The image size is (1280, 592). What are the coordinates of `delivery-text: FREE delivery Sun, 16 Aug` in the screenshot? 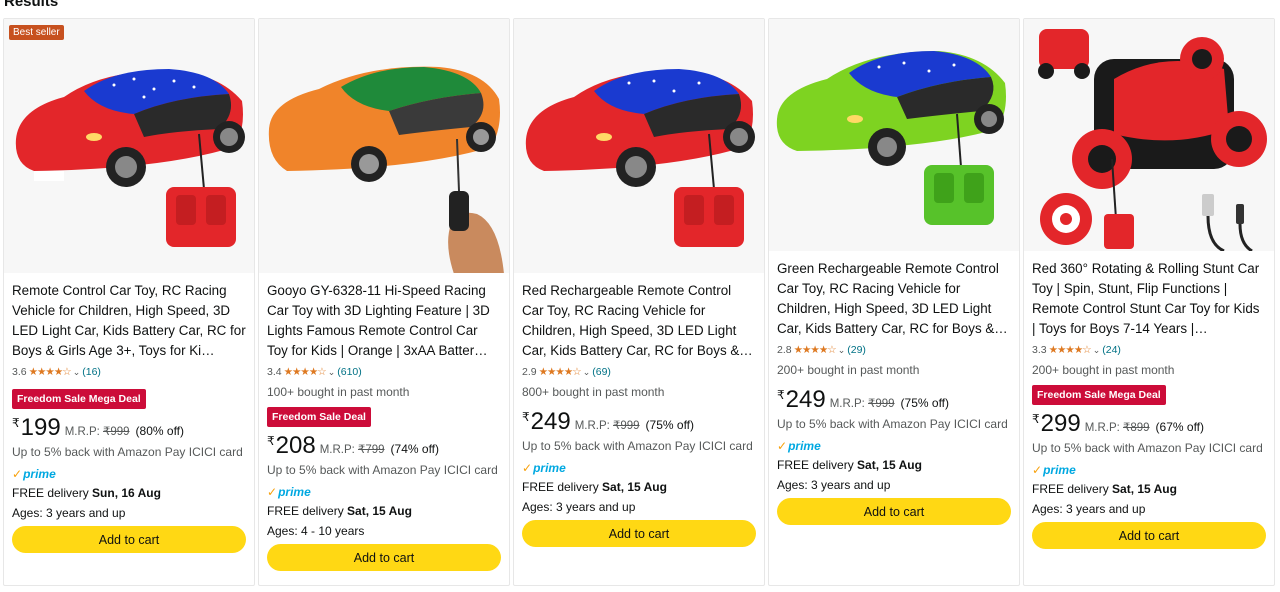 It's located at (86, 493).